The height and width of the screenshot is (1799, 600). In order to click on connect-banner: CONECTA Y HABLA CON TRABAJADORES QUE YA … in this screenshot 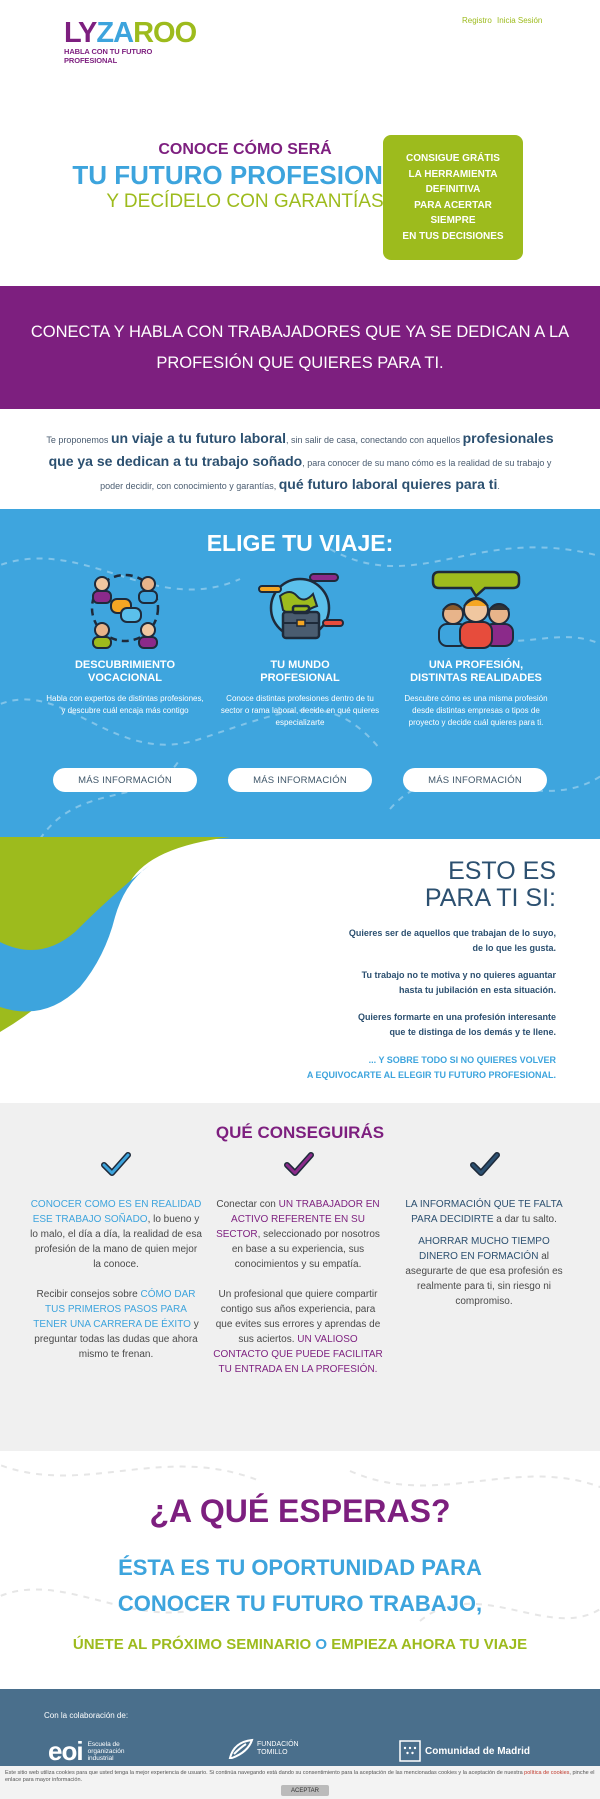, I will do `click(300, 347)`.